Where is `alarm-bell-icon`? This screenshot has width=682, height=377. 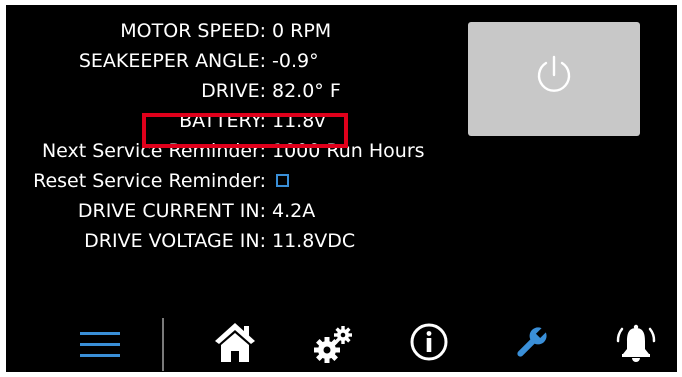 alarm-bell-icon is located at coordinates (636, 343).